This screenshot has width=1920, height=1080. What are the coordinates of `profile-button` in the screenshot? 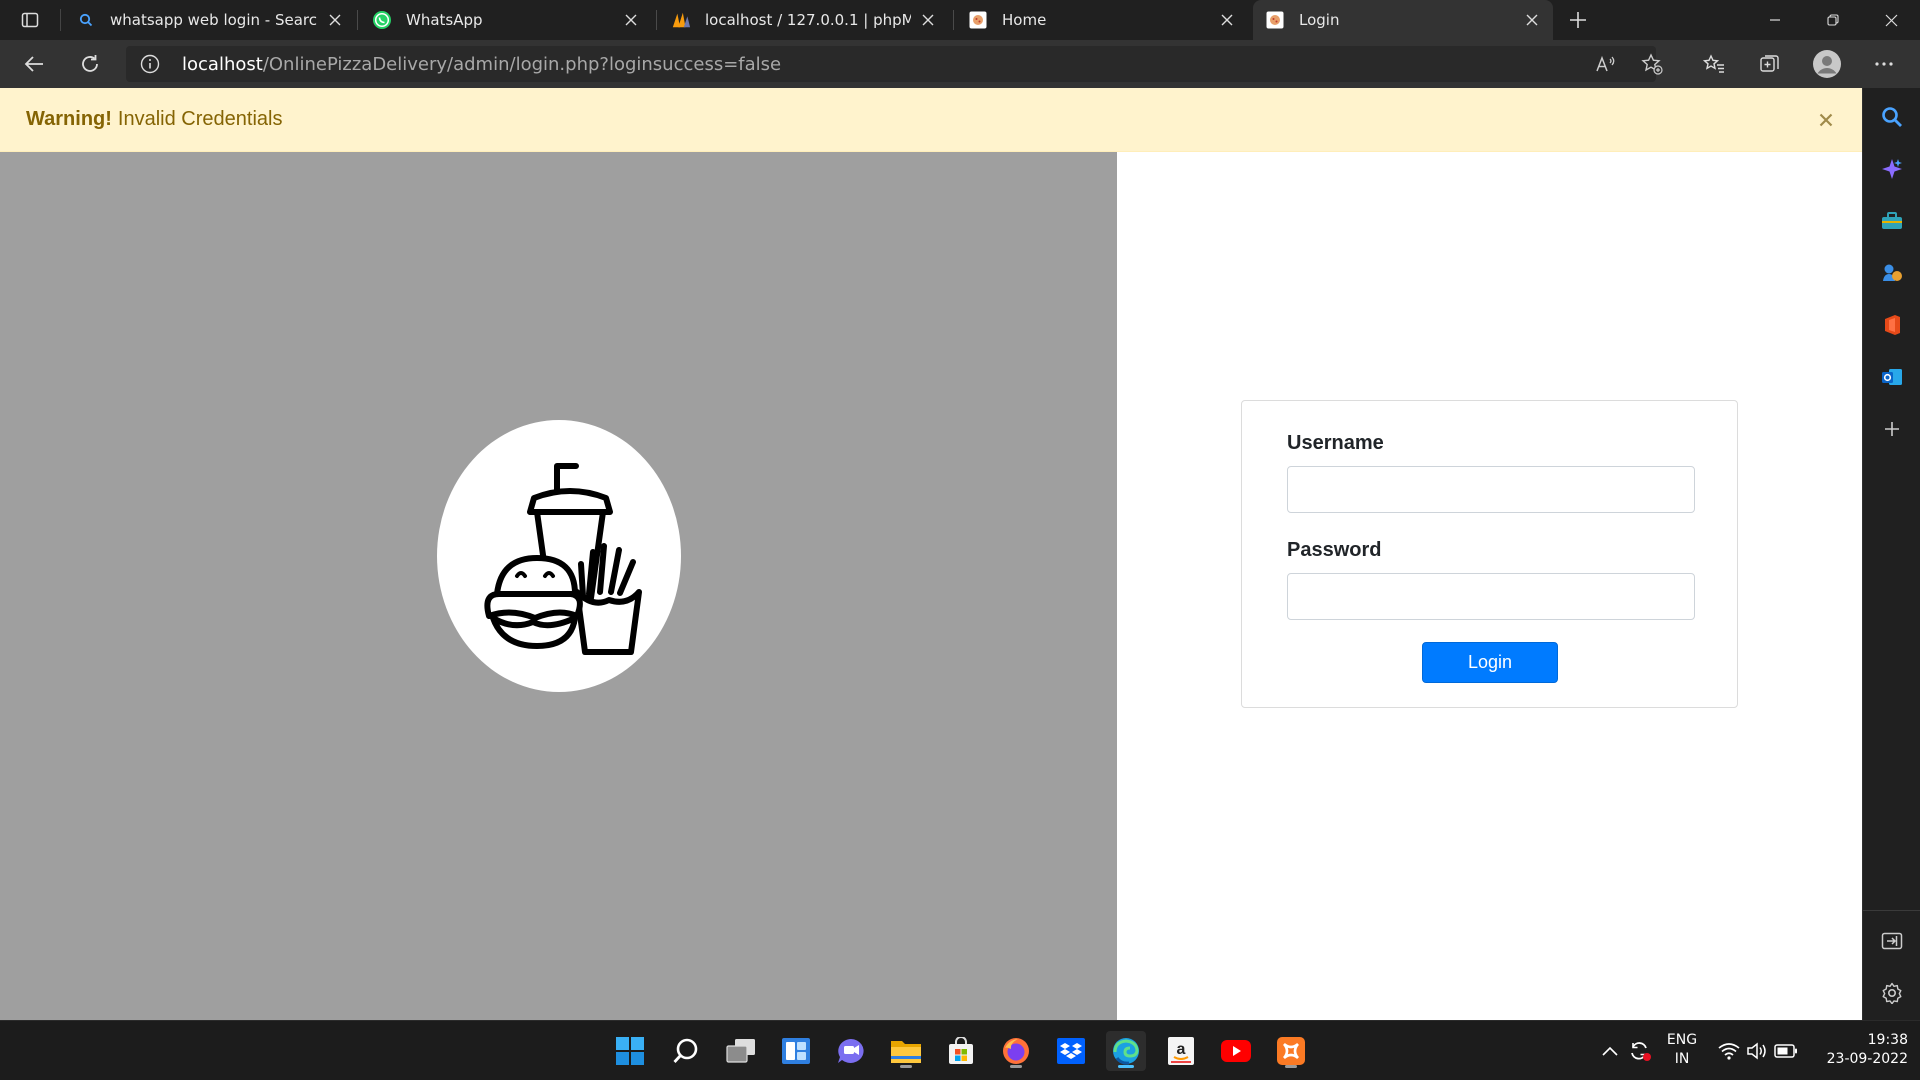 It's located at (1827, 64).